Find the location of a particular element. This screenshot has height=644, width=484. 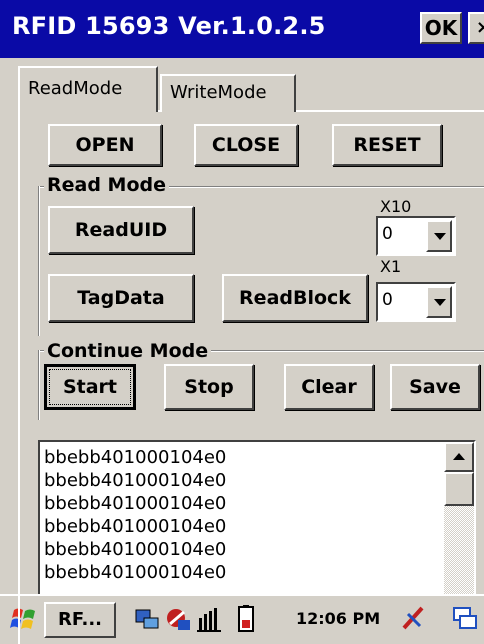

tab-writemode: WriteMode is located at coordinates (228, 93).